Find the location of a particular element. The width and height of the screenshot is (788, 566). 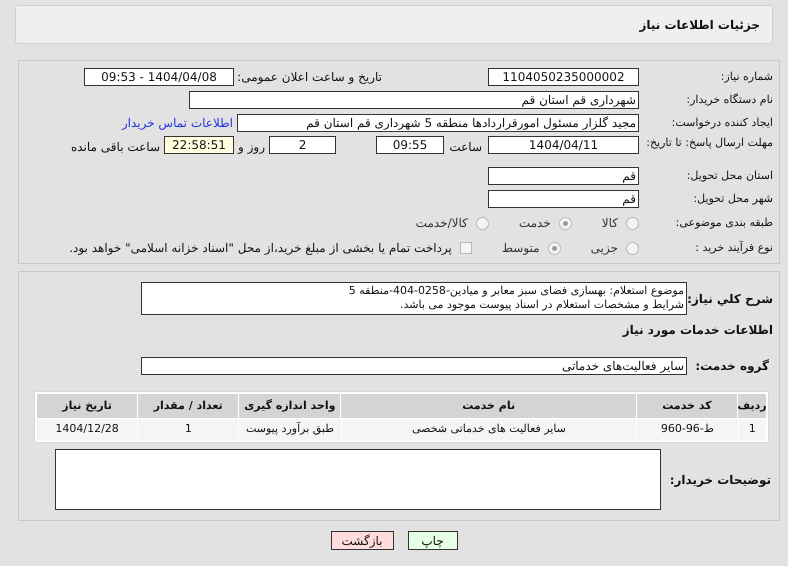

field-label: نوع فرآیند خرید : is located at coordinates (734, 248).